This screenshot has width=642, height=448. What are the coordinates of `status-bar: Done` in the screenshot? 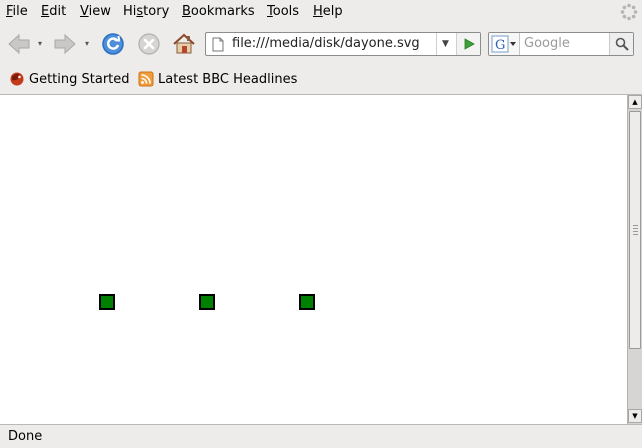 It's located at (321, 436).